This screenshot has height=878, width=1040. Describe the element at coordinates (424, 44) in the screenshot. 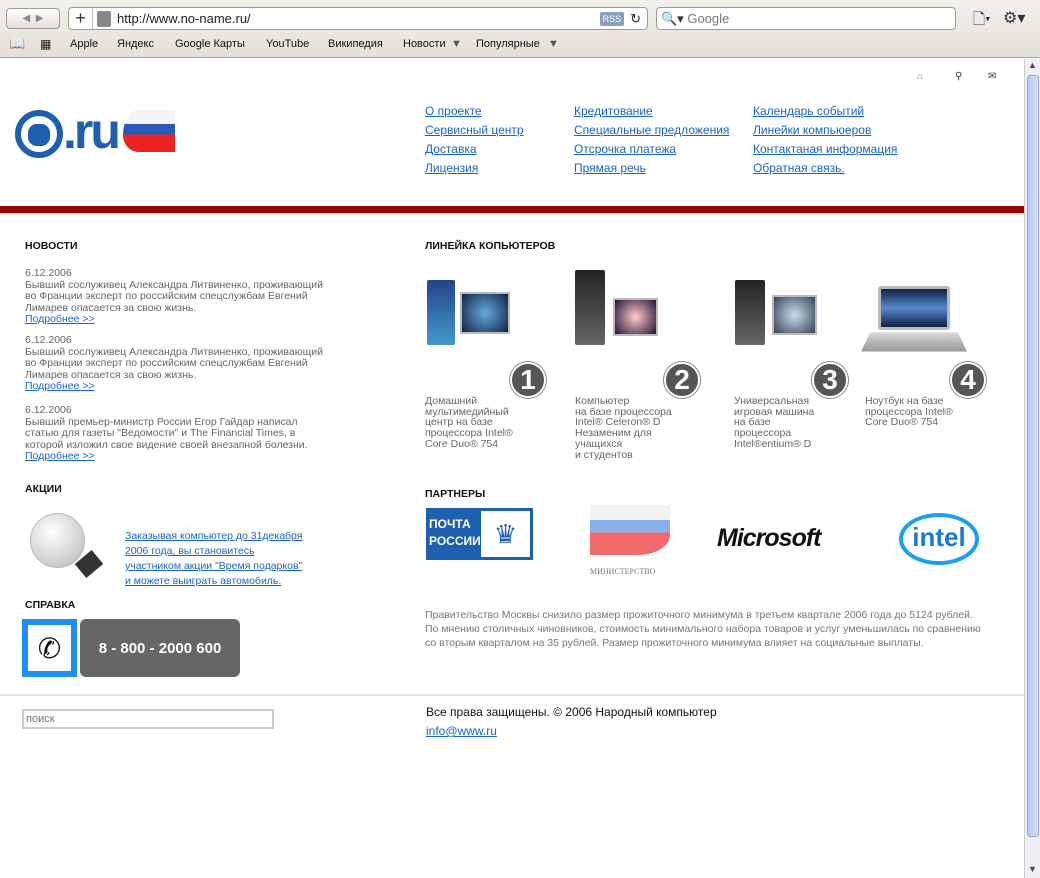

I see `bookmark-news: Новости` at that location.